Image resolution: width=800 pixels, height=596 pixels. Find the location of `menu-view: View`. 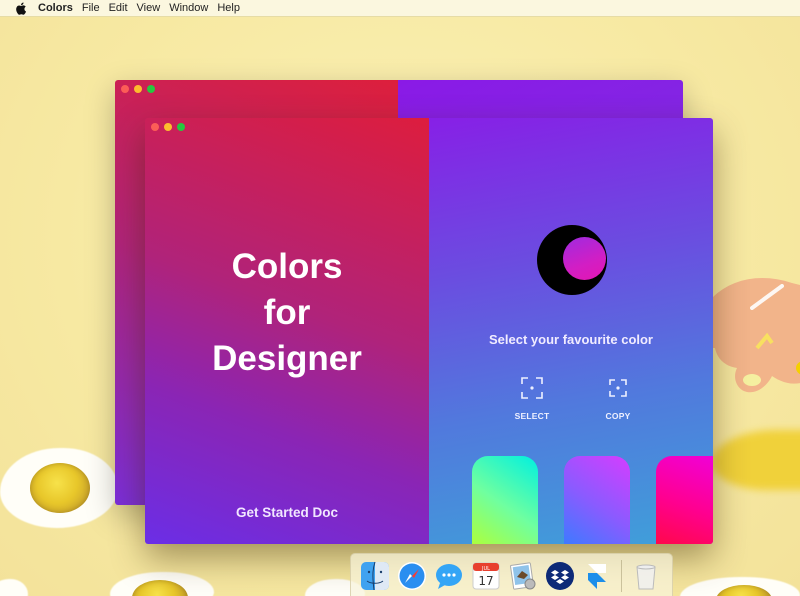

menu-view: View is located at coordinates (149, 8).